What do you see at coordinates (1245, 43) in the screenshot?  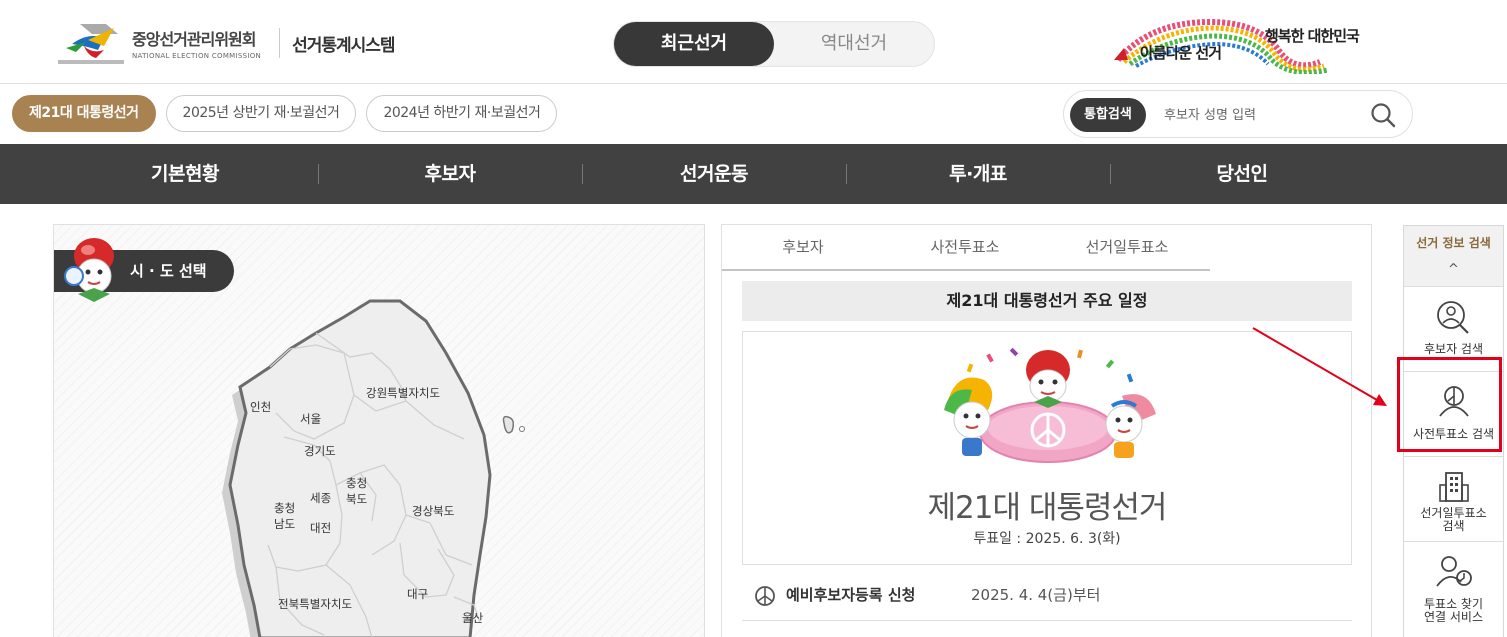 I see `slogan-banner: 아름다운 선거 행복한 대한민국` at bounding box center [1245, 43].